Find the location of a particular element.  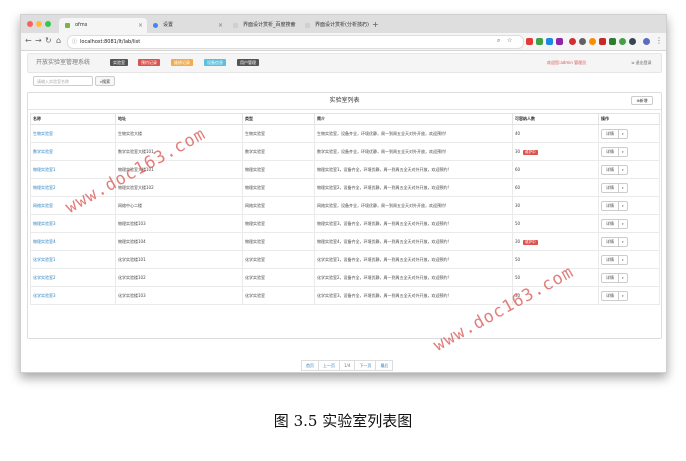

new-tab-button: + is located at coordinates (375, 25).